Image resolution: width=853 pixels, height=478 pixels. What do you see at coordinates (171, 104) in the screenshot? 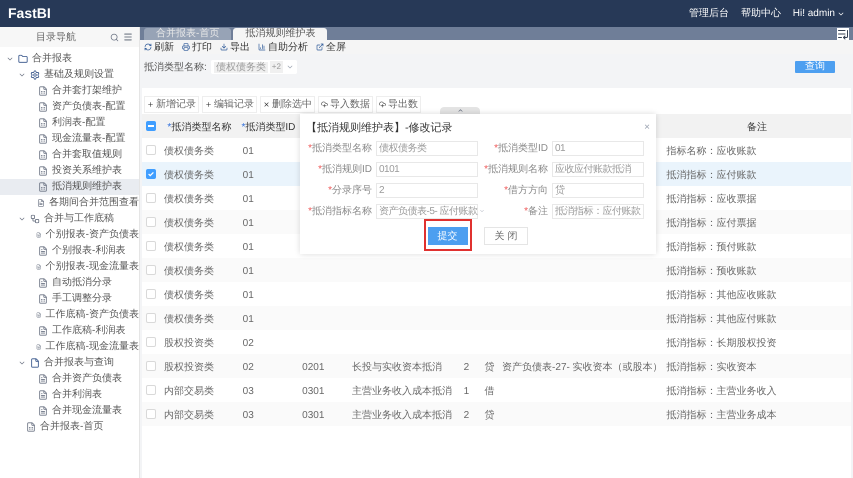
I see `table-action-button: 新增记录` at bounding box center [171, 104].